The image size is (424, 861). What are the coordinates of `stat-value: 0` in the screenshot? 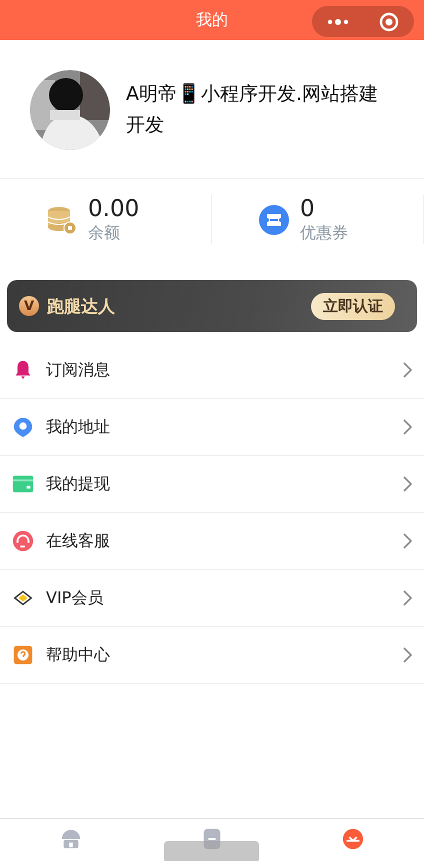 It's located at (308, 209).